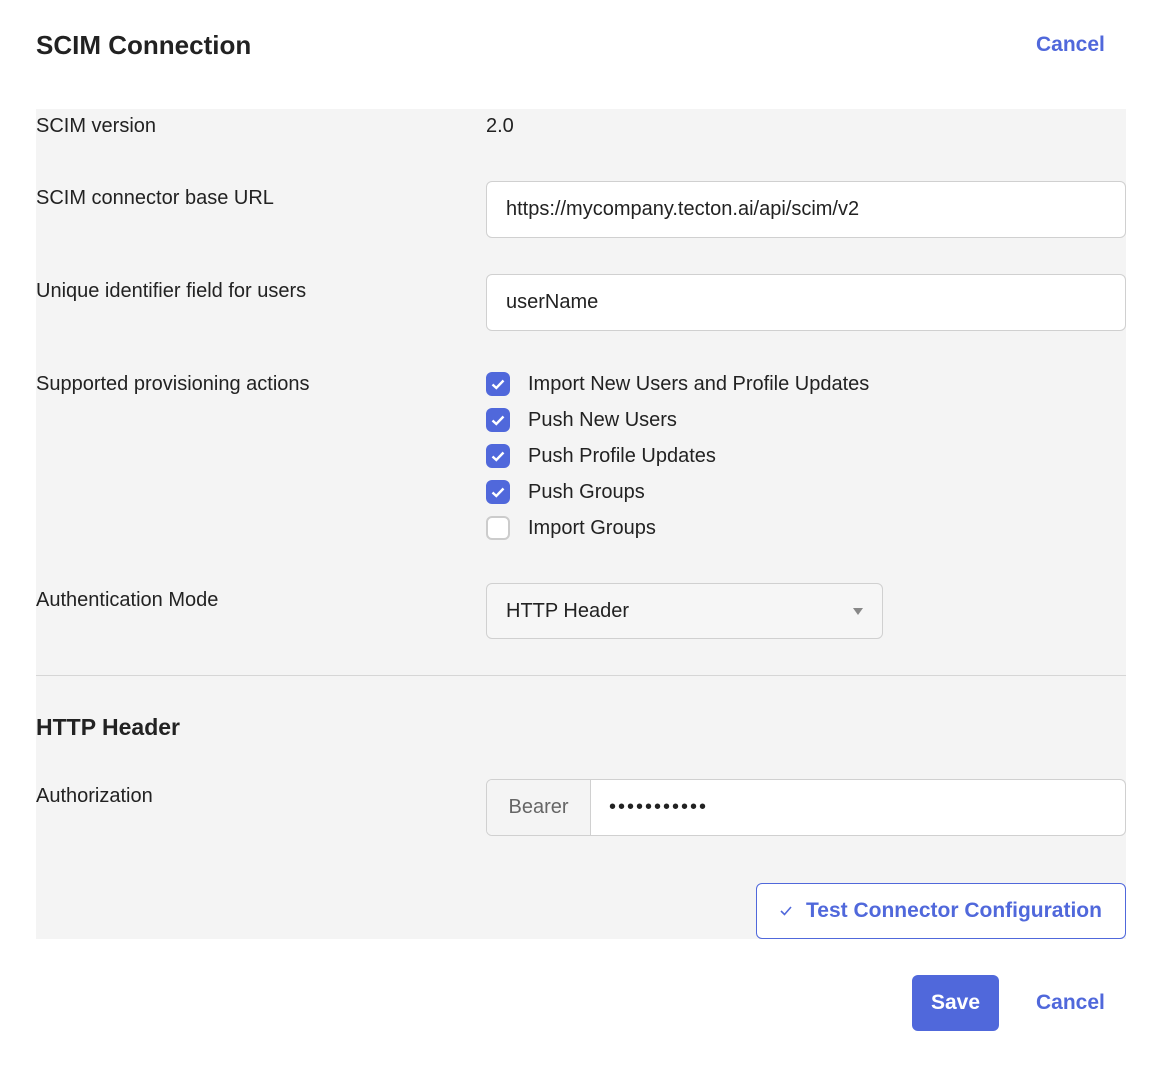  I want to click on unique-id-label: Unique identifier field for users, so click(171, 291).